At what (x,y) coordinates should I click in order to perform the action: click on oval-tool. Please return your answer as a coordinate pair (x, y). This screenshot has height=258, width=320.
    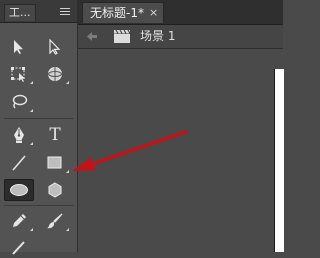
    Looking at the image, I should click on (19, 190).